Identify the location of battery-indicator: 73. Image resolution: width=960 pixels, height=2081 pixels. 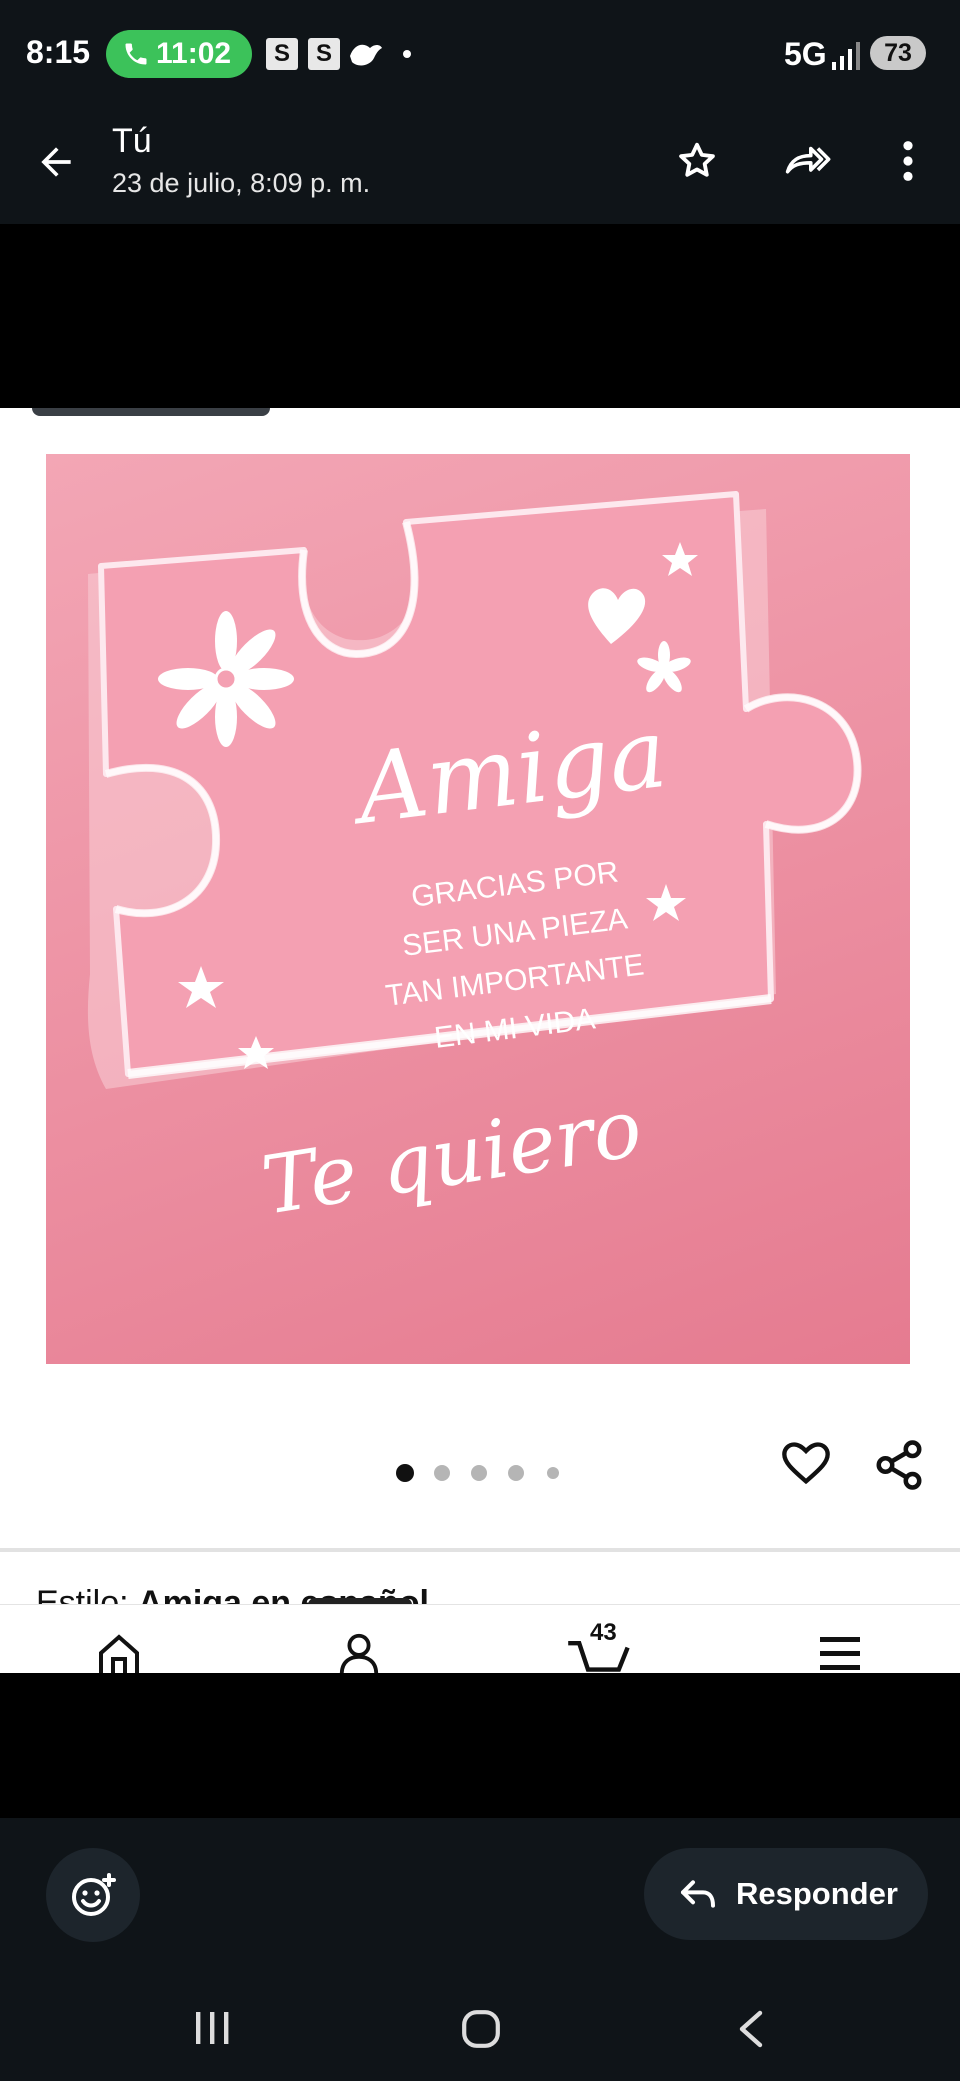
(898, 53).